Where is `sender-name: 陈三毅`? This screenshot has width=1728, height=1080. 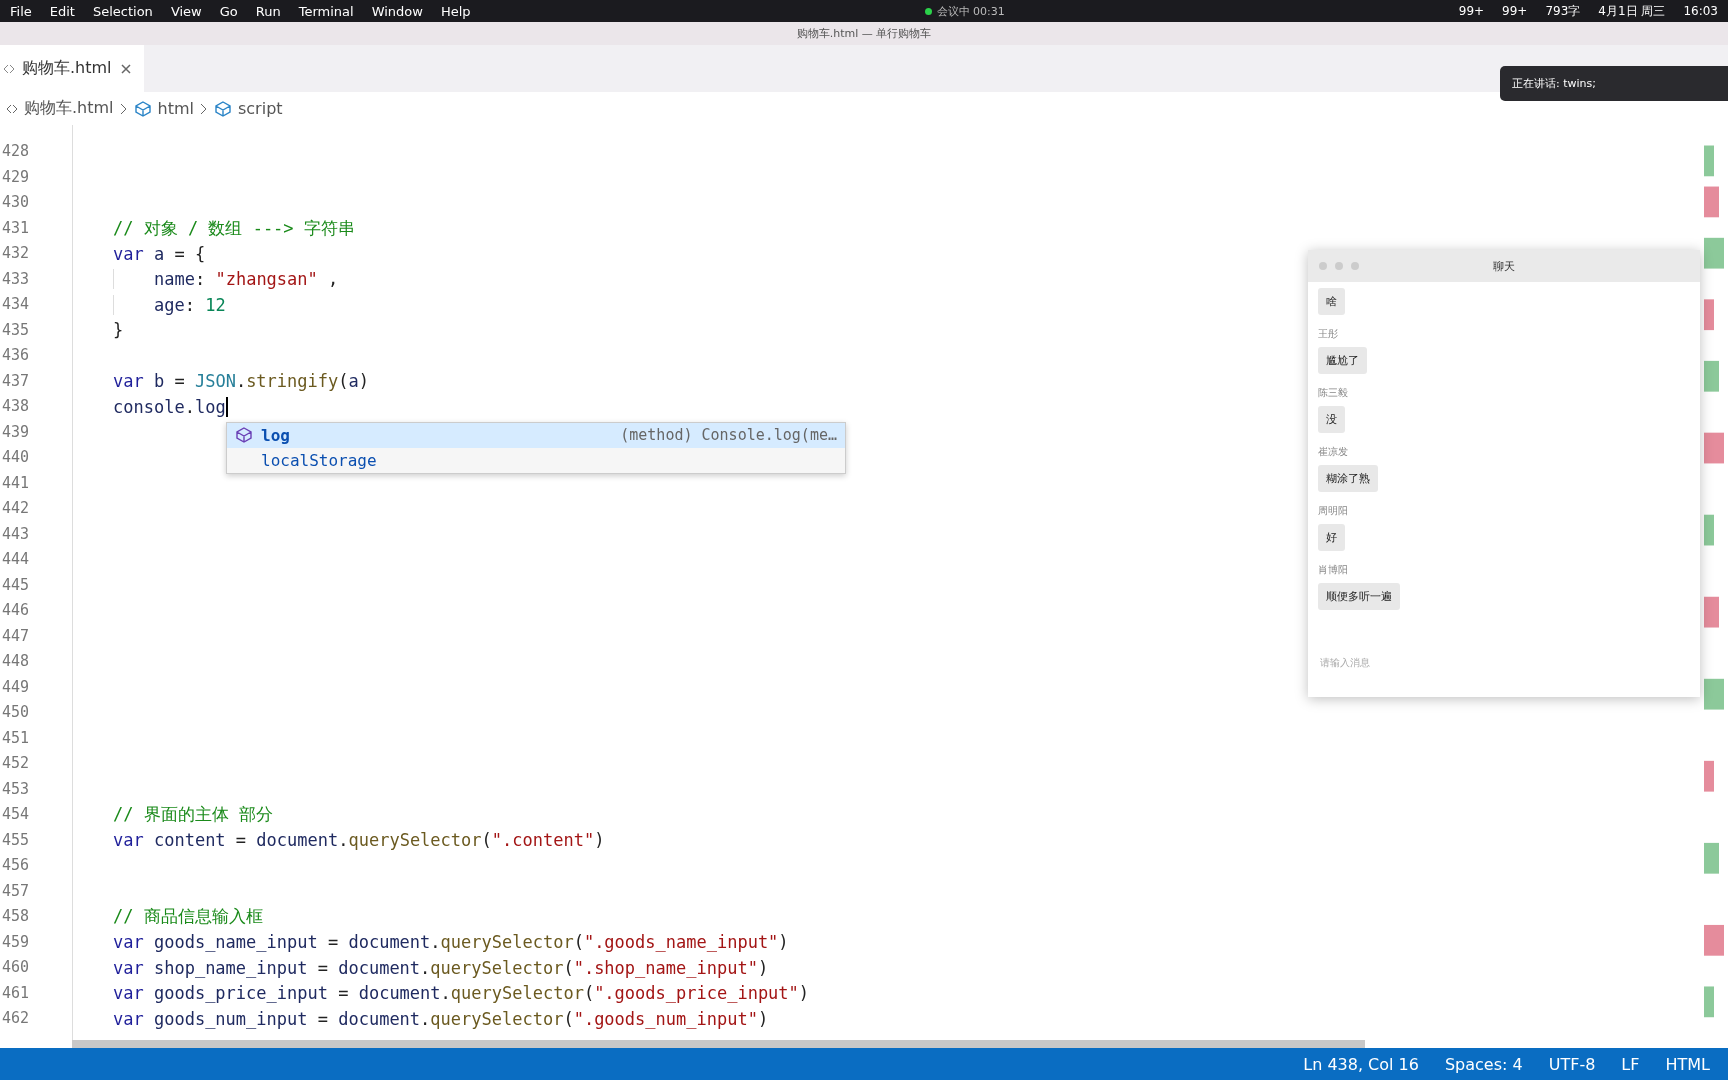
sender-name: 陈三毅 is located at coordinates (1333, 393).